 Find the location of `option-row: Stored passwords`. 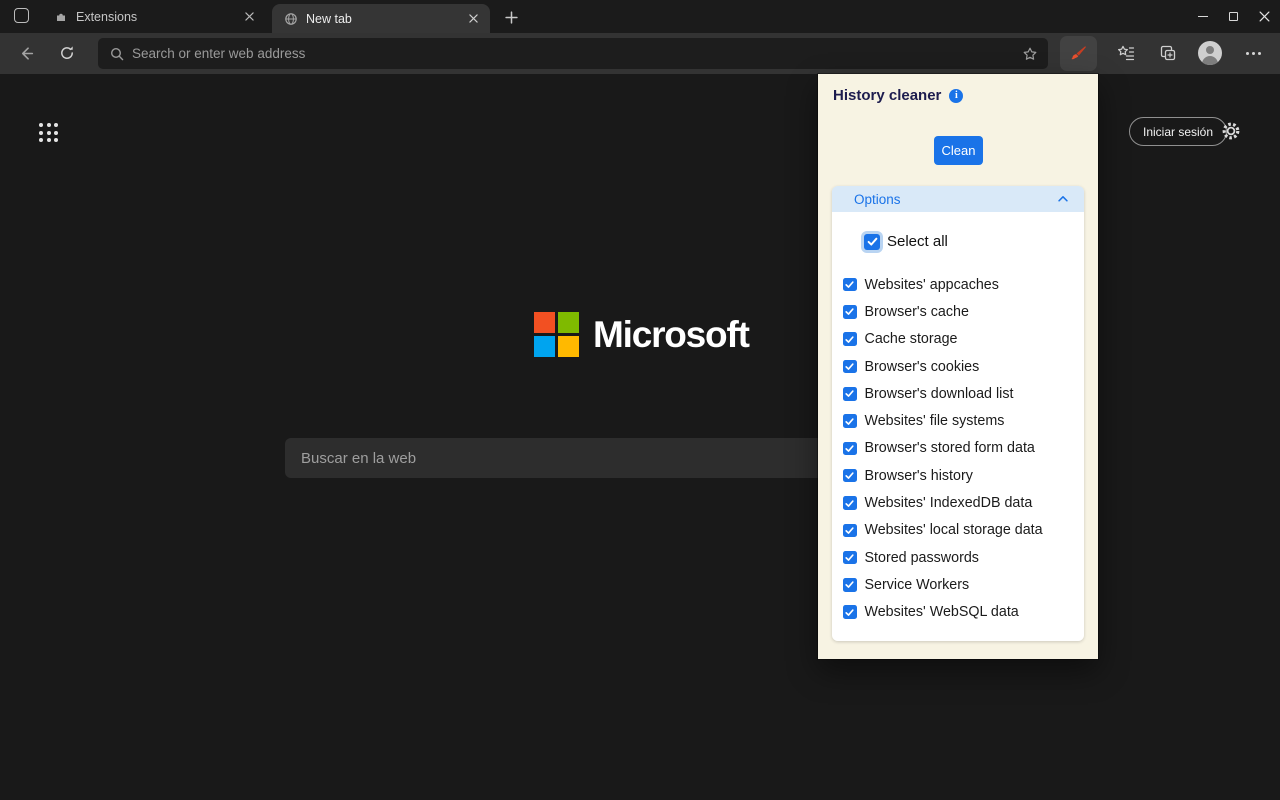

option-row: Stored passwords is located at coordinates (960, 557).